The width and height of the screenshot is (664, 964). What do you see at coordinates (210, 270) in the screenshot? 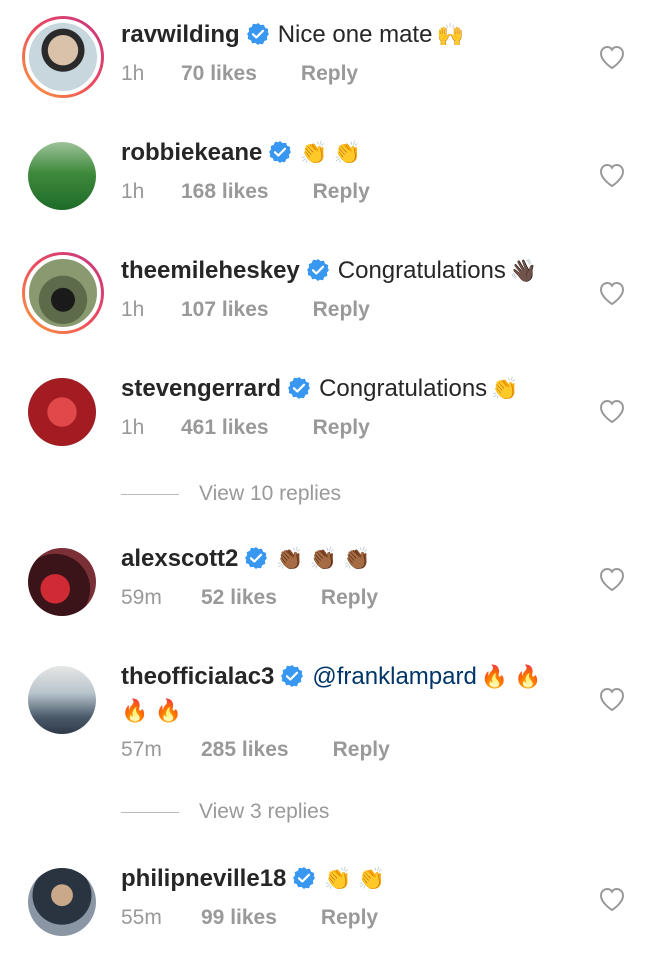
I see `username: theemileheskey` at bounding box center [210, 270].